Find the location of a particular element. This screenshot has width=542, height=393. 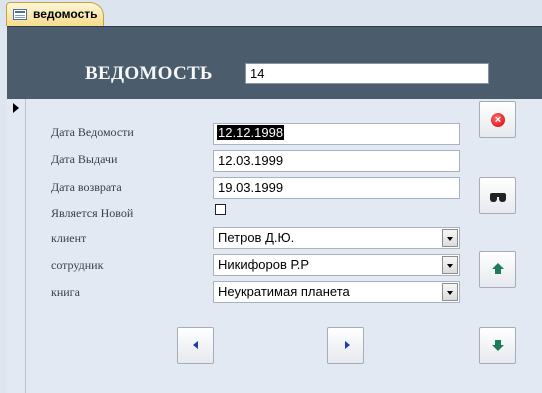

arrow-left-icon is located at coordinates (195, 345).